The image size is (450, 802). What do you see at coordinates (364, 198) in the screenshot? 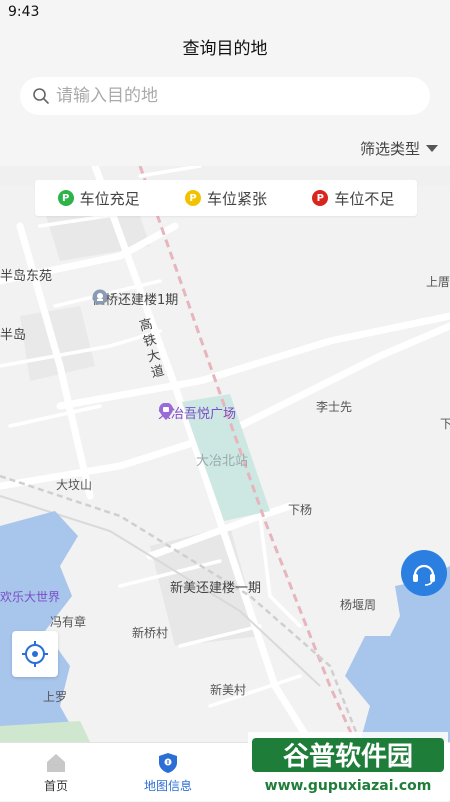
I see `legend-label-insufficient: 车位不足` at bounding box center [364, 198].